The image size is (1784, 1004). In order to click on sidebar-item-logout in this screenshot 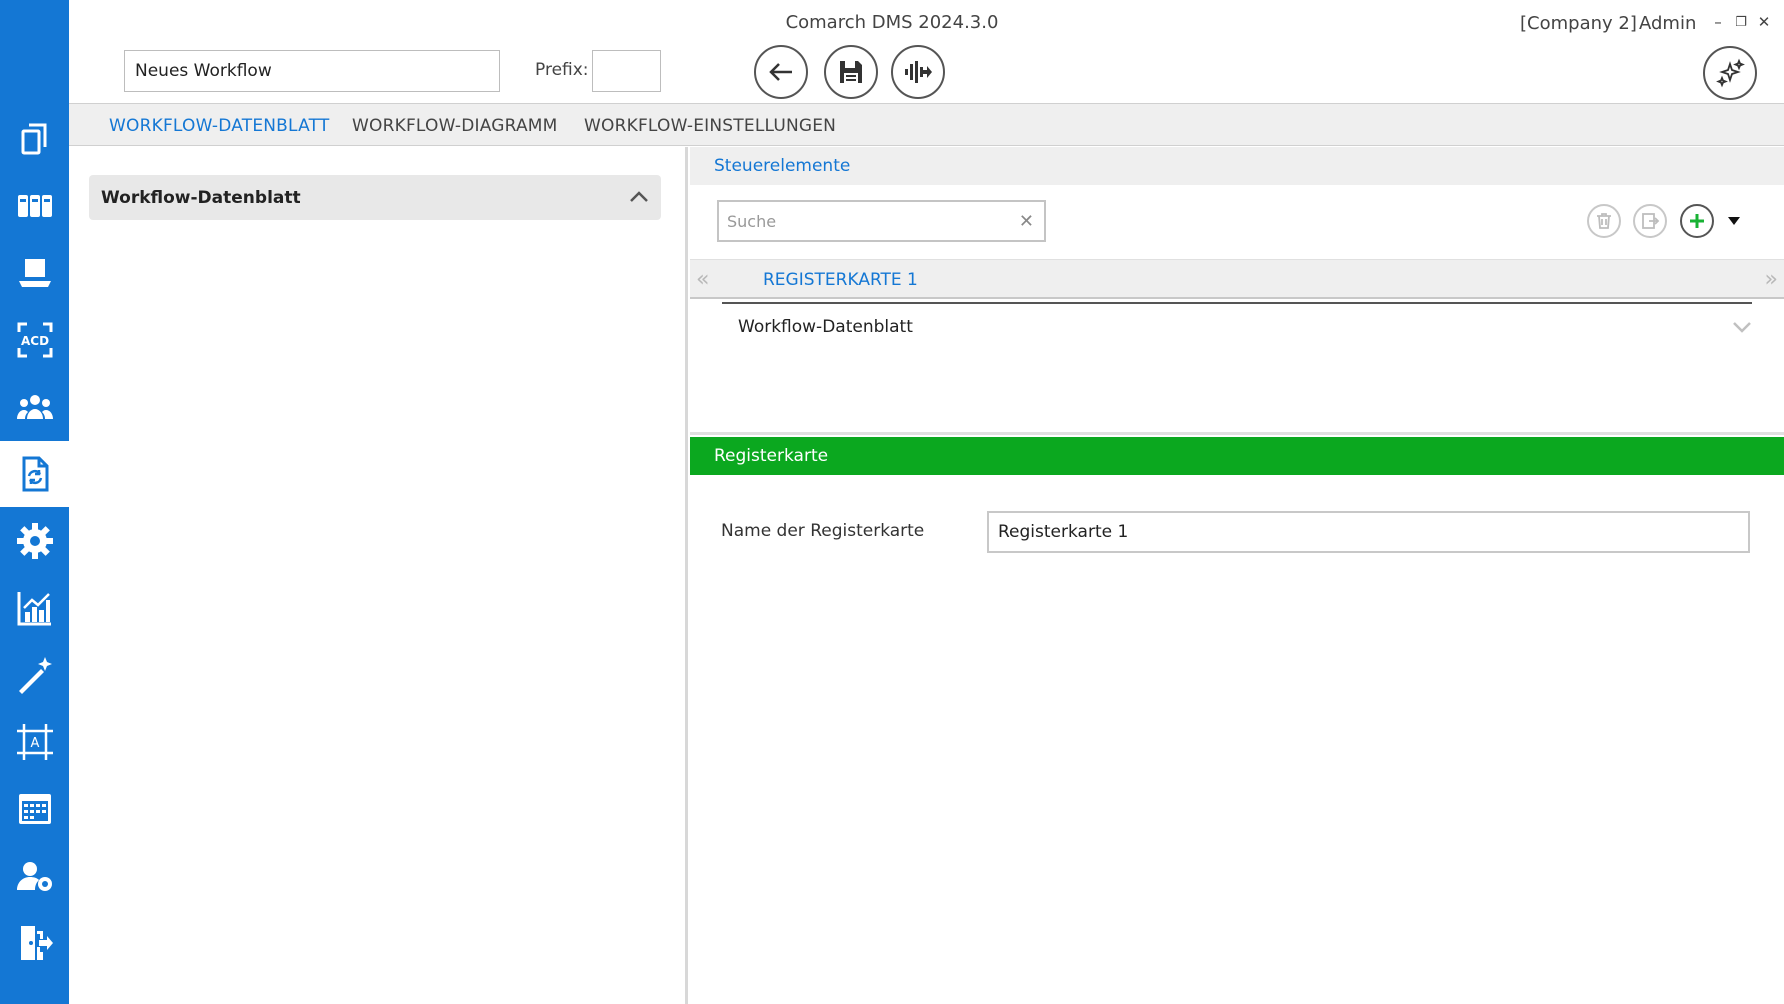, I will do `click(34, 943)`.